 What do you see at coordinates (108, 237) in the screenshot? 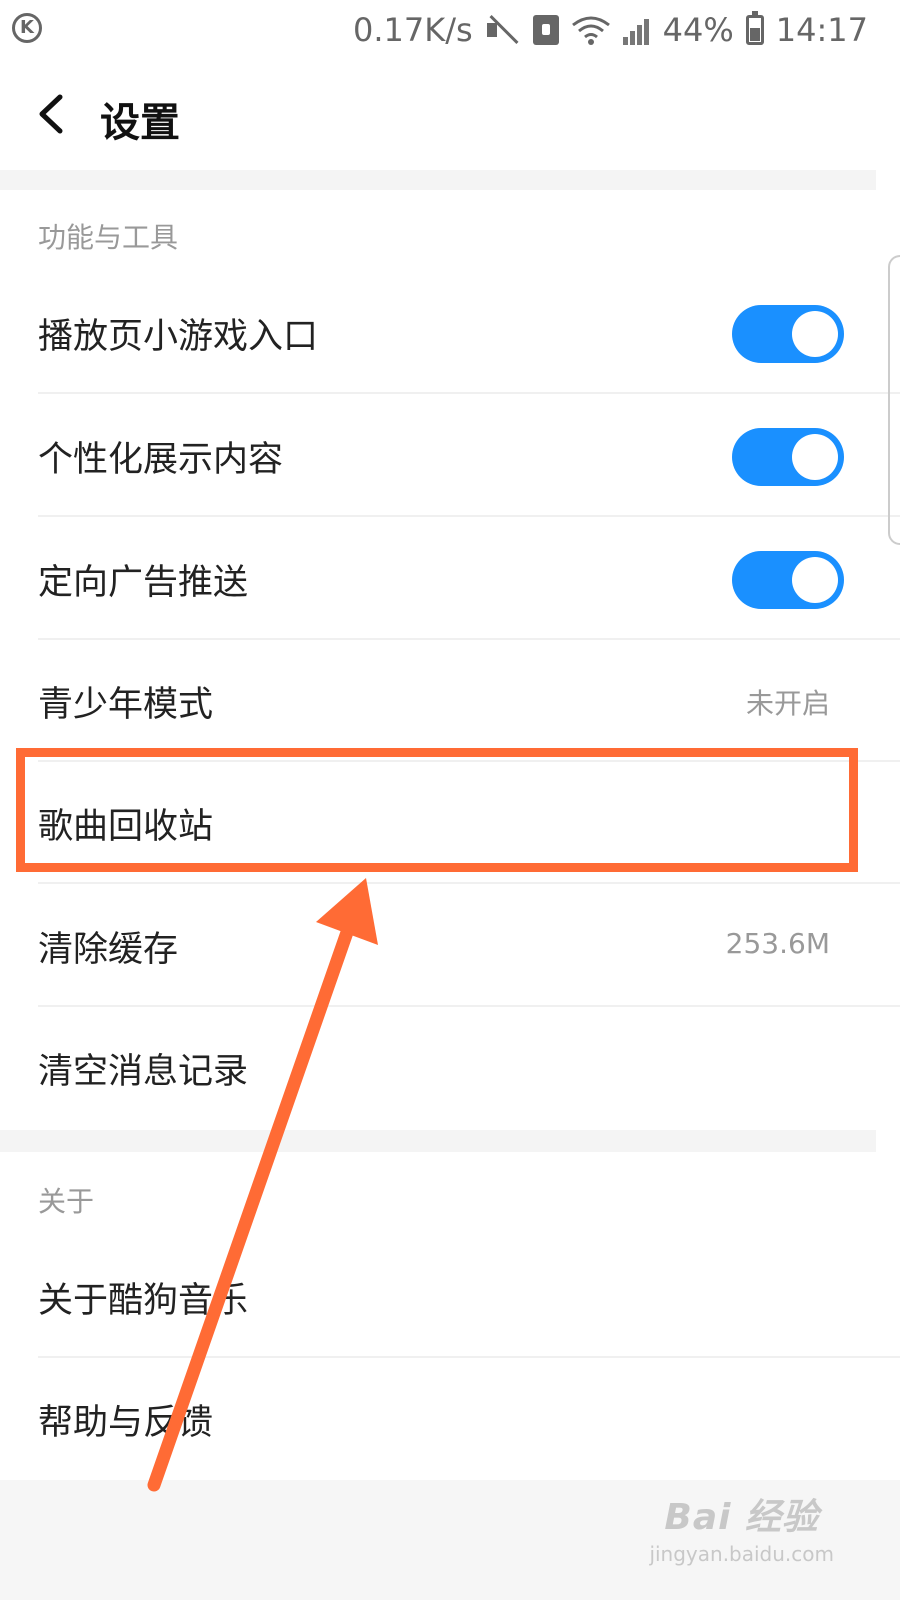
I see `section-title-tools: 功能与工具` at bounding box center [108, 237].